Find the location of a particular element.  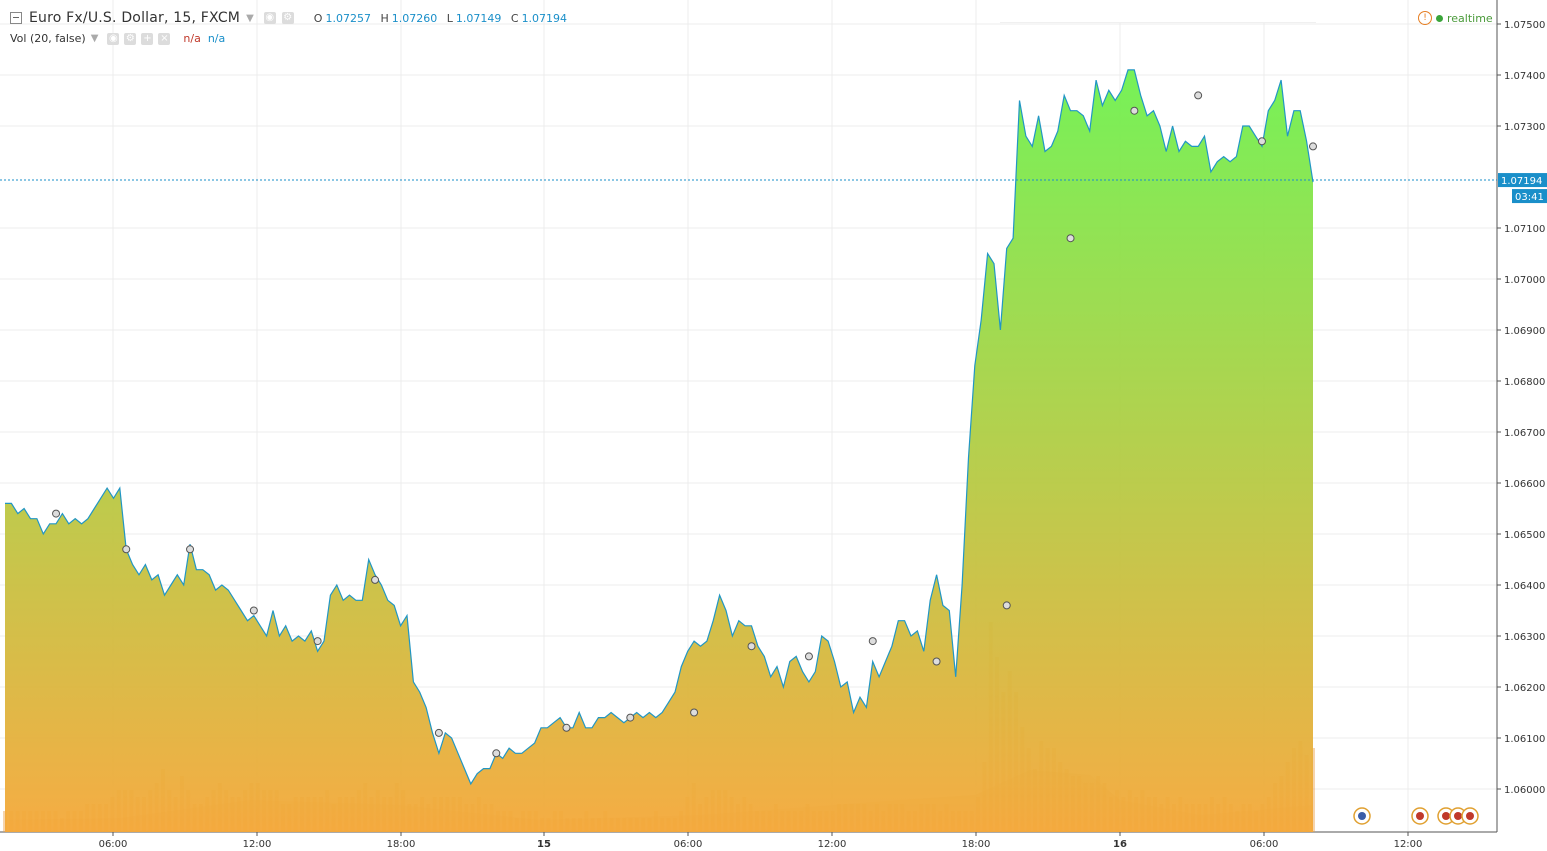

y-tick-label: 1.07100 is located at coordinates (1524, 229).